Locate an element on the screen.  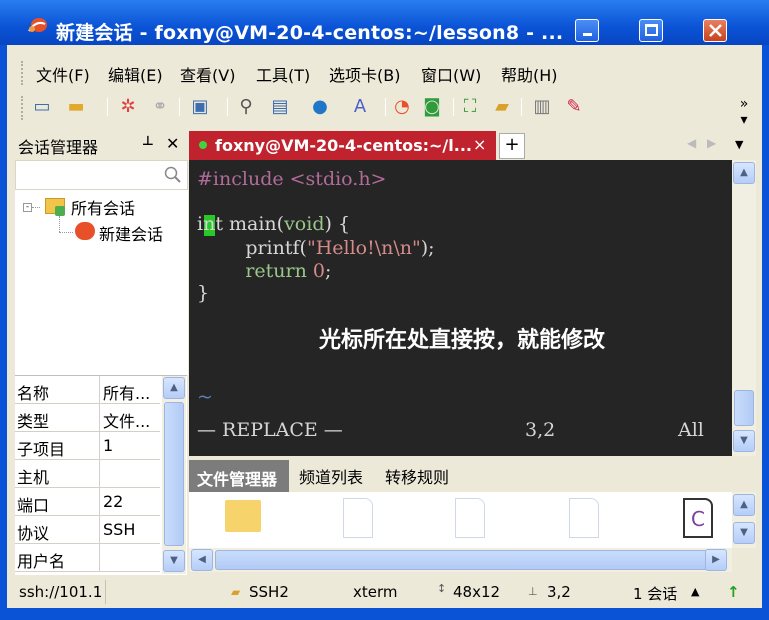
property-value: 1 is located at coordinates (108, 445).